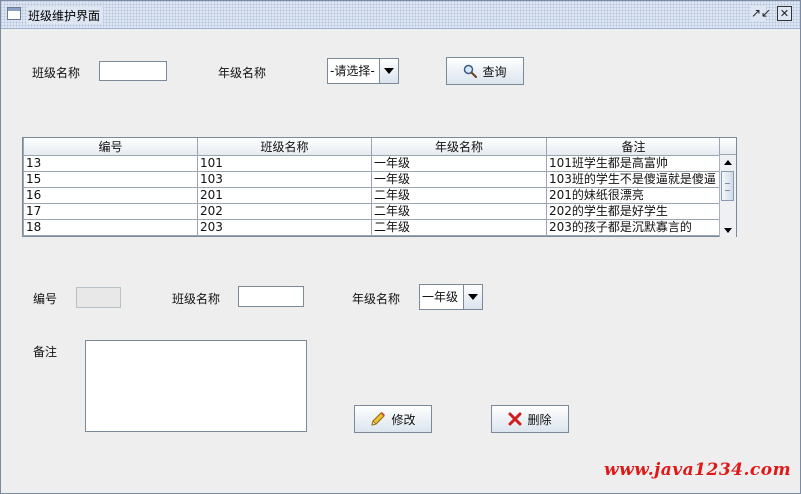 Image resolution: width=801 pixels, height=494 pixels. I want to click on modify-button-label: 修改, so click(403, 419).